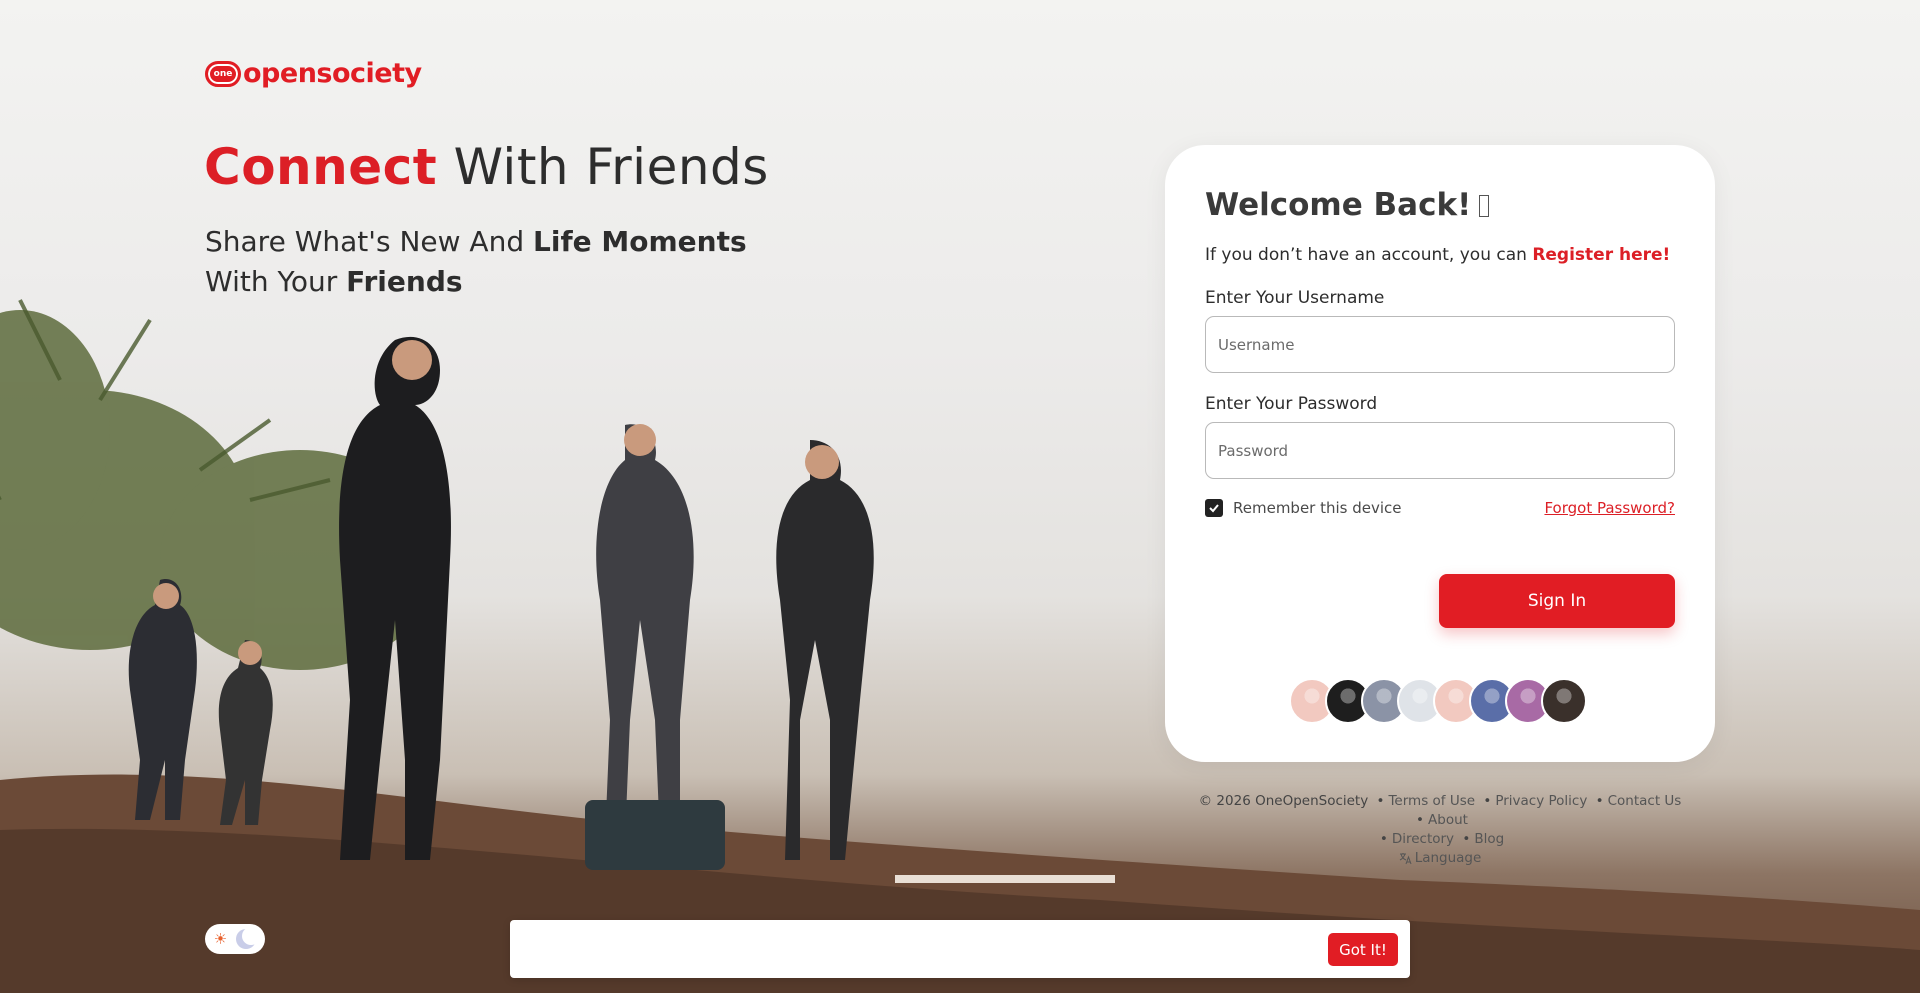  I want to click on logo-badge: one, so click(223, 73).